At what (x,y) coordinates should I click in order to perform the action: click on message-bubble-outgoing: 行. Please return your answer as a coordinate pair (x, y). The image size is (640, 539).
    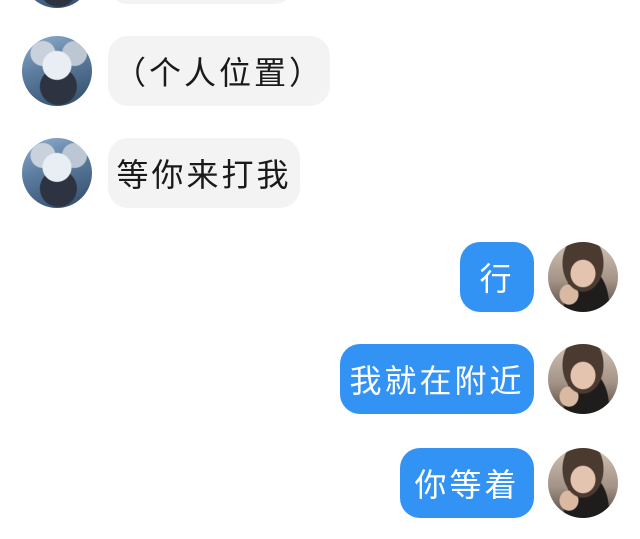
    Looking at the image, I should click on (497, 277).